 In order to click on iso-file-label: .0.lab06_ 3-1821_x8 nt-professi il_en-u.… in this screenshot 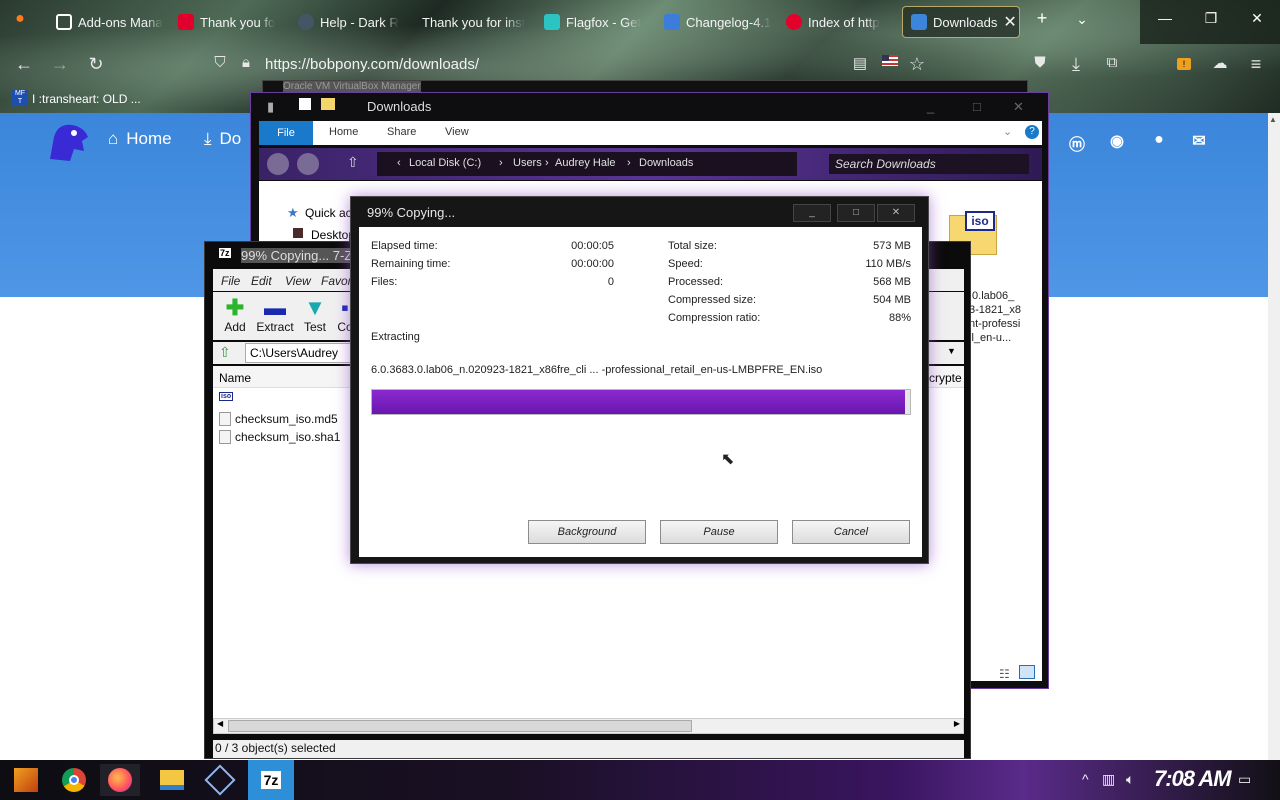, I will do `click(999, 317)`.